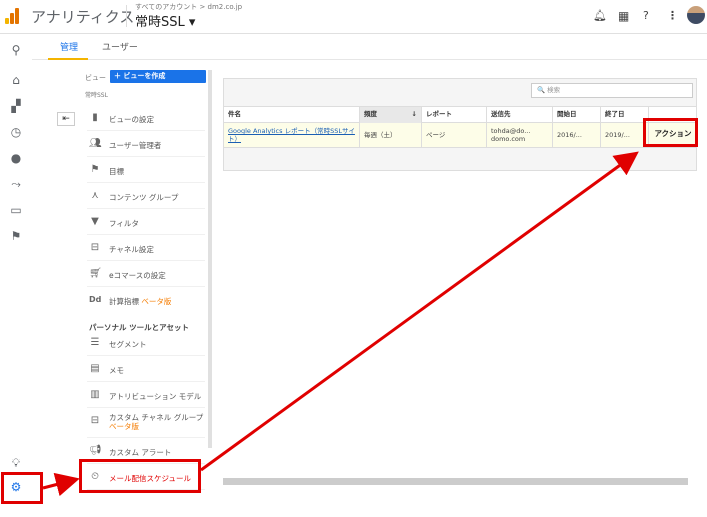 This screenshot has width=707, height=517. I want to click on arrow-to-scheduled-emails, so click(61, 484).